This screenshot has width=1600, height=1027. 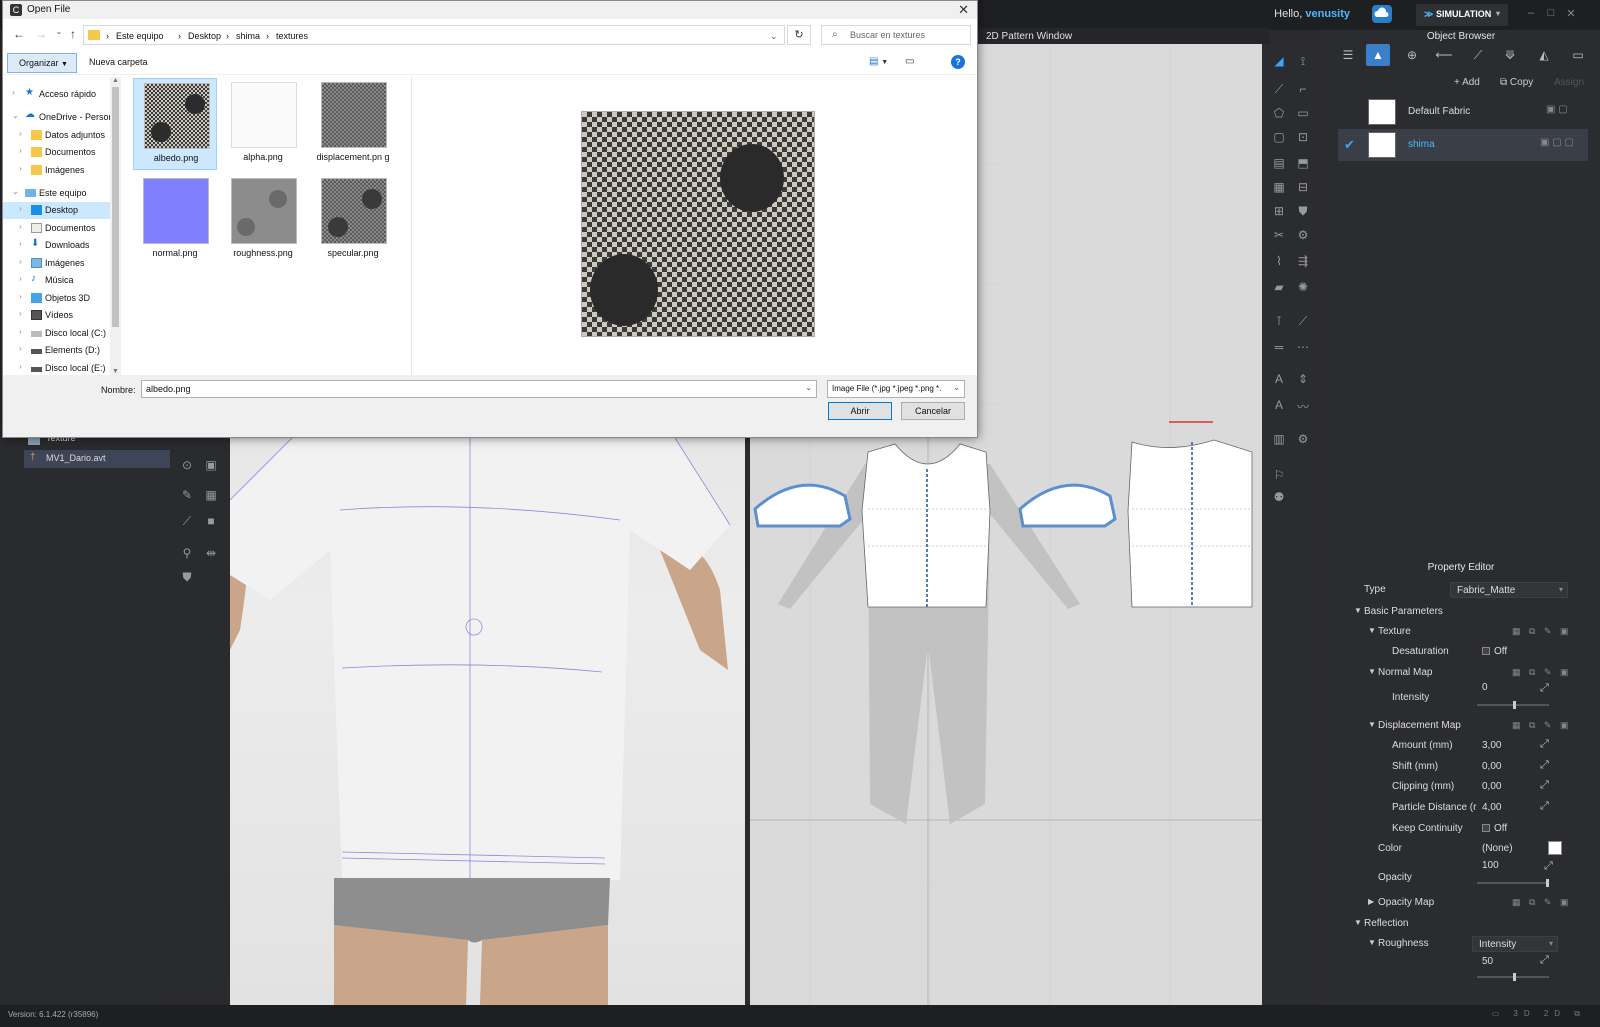 What do you see at coordinates (1487, 961) in the screenshot?
I see `roughness-value: 50` at bounding box center [1487, 961].